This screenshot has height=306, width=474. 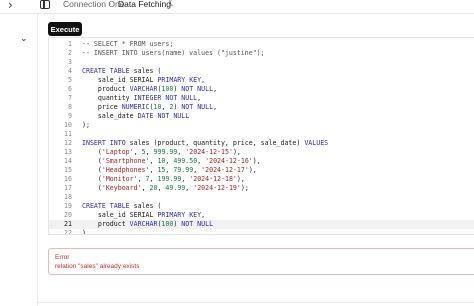 I want to click on sidebar-panel-icon, so click(x=45, y=4).